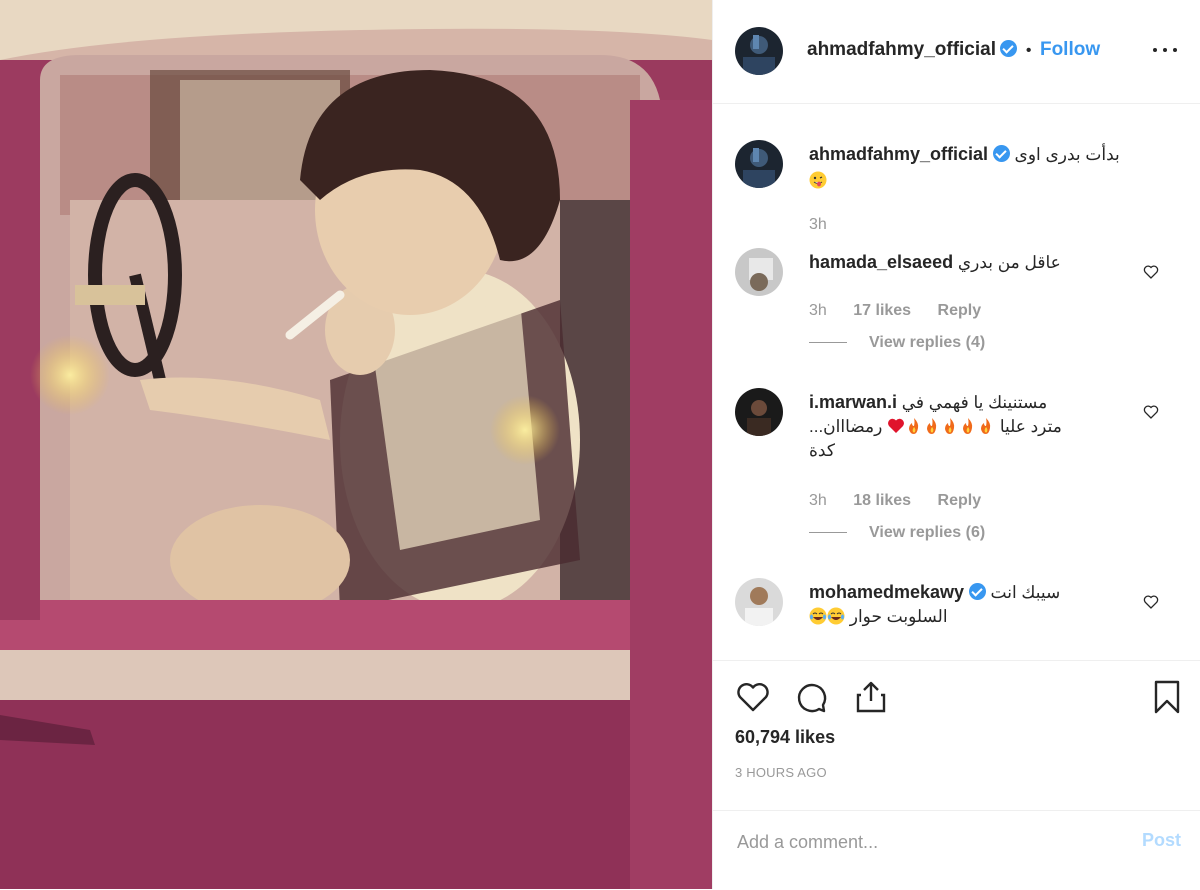 Image resolution: width=1200 pixels, height=890 pixels. Describe the element at coordinates (871, 697) in the screenshot. I see `share-icon` at that location.